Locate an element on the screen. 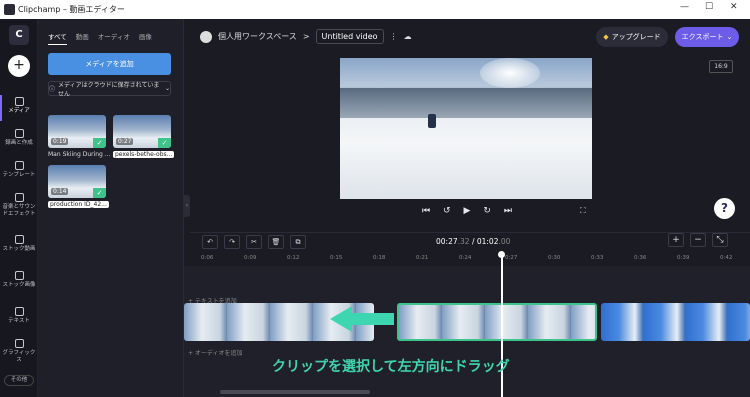 The height and width of the screenshot is (397, 750). ruler-tick: 0:42 is located at coordinates (726, 258).